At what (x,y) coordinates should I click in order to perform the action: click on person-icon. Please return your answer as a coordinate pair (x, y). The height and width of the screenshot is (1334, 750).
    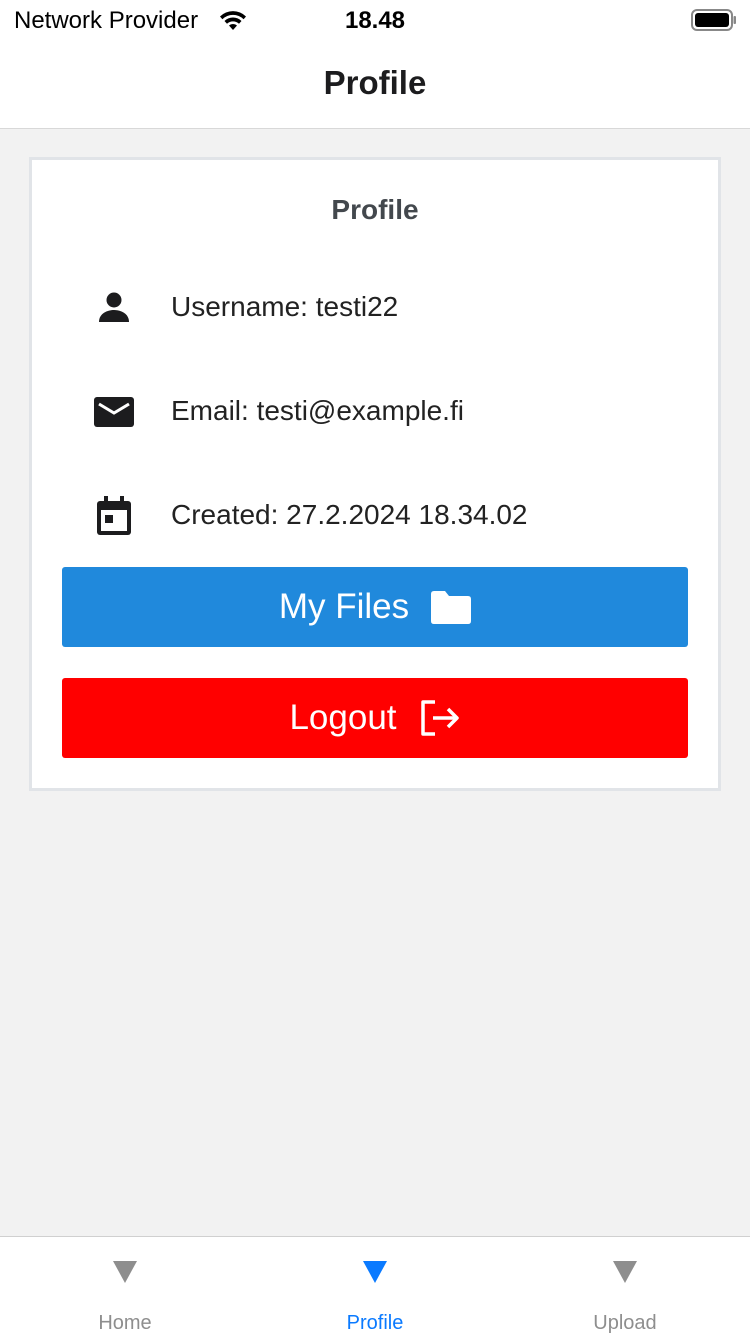
    Looking at the image, I should click on (114, 308).